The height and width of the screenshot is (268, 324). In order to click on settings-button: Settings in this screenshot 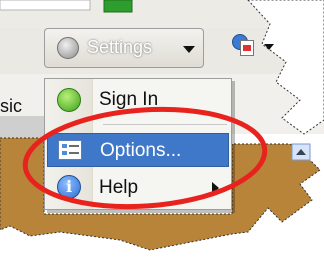, I will do `click(124, 48)`.